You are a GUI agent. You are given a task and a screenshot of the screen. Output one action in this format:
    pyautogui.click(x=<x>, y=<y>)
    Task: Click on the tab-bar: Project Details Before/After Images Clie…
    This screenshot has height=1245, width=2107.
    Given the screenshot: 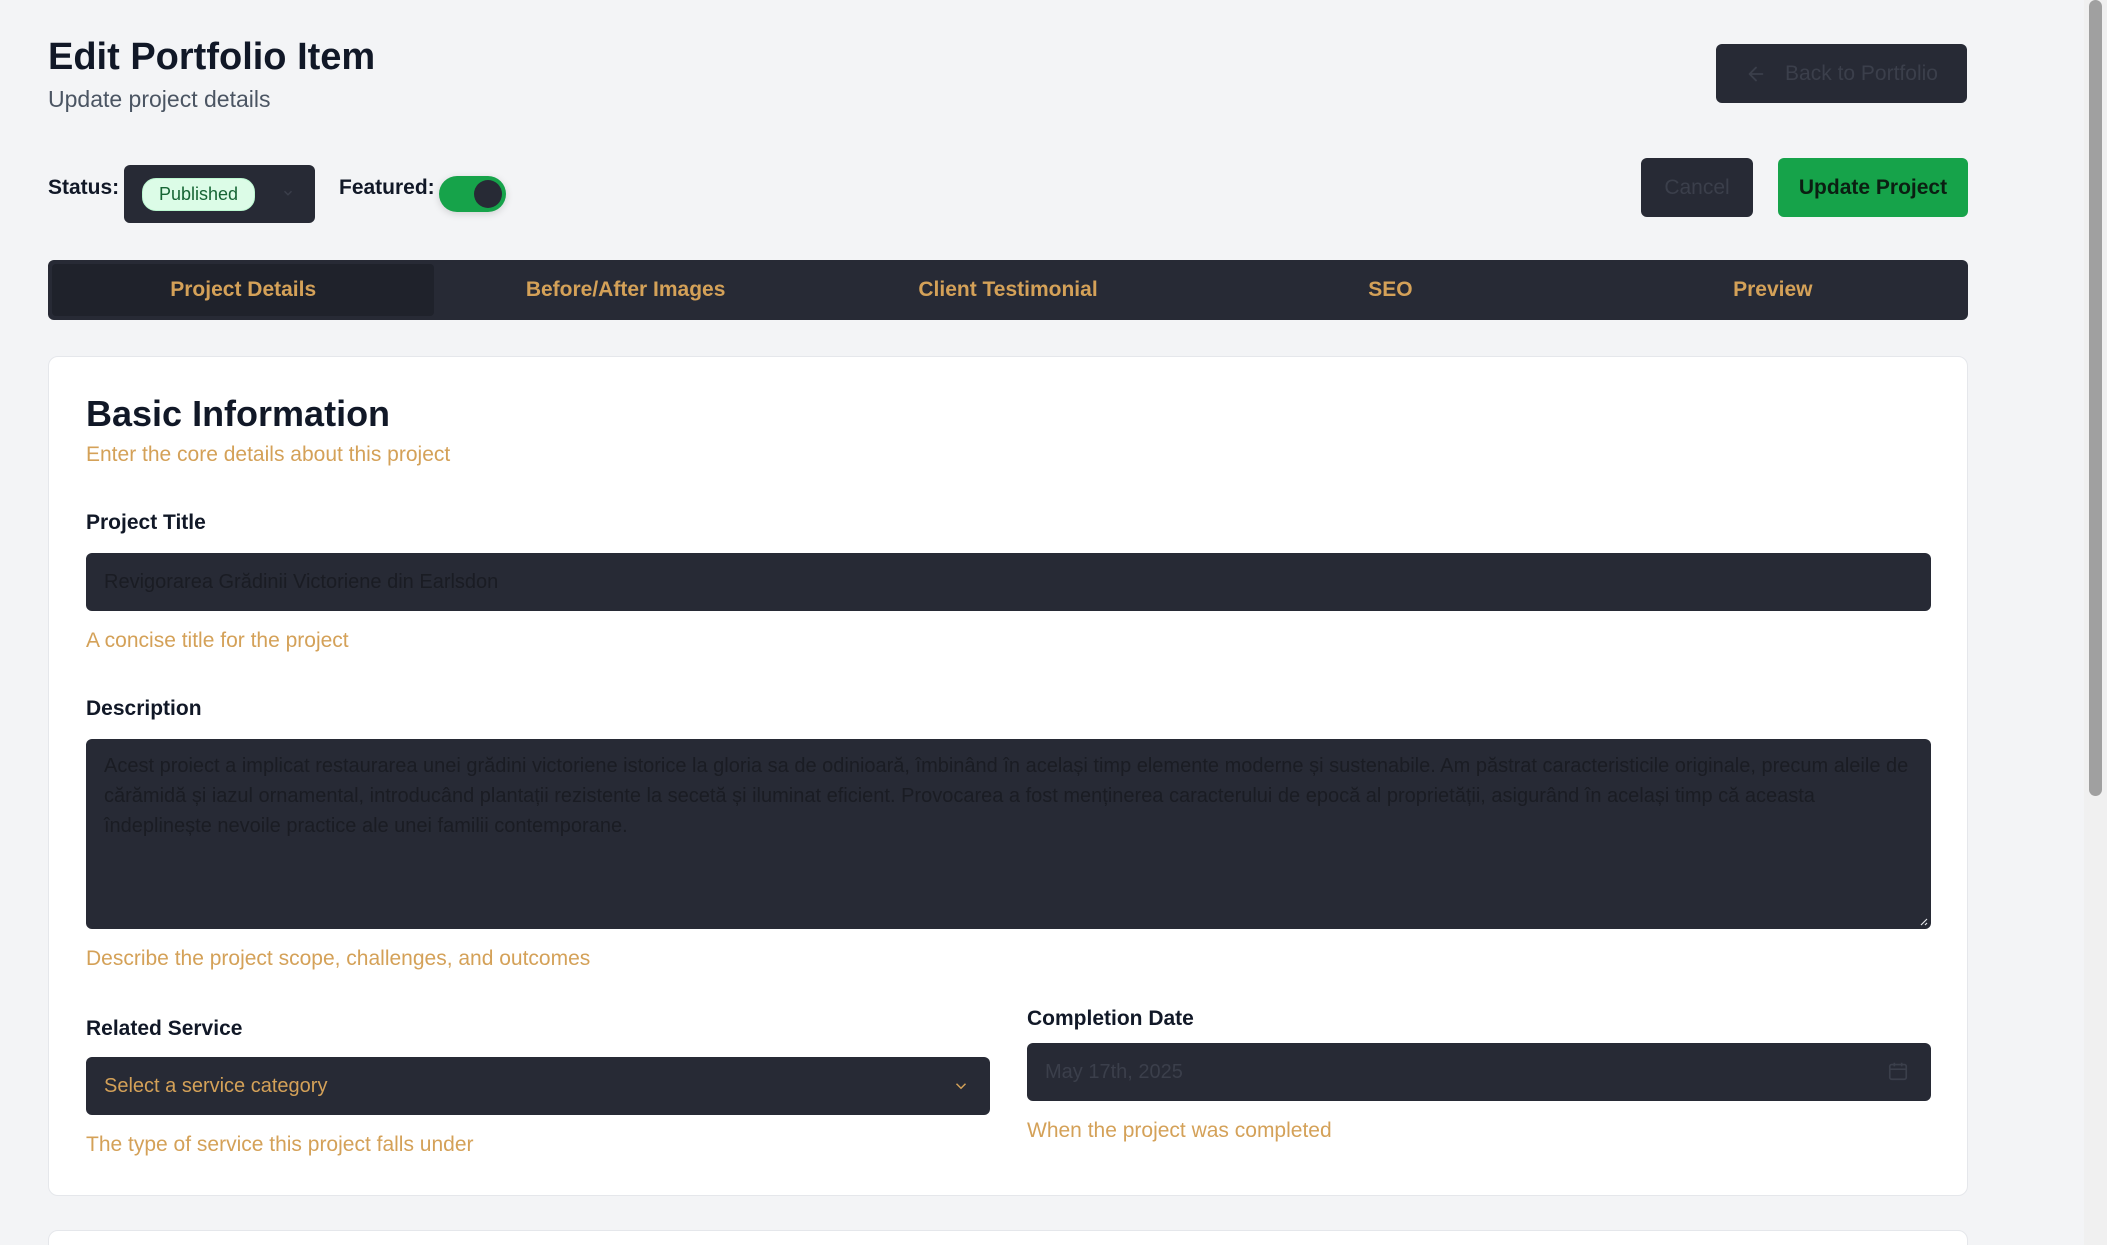 What is the action you would take?
    pyautogui.click(x=1008, y=290)
    